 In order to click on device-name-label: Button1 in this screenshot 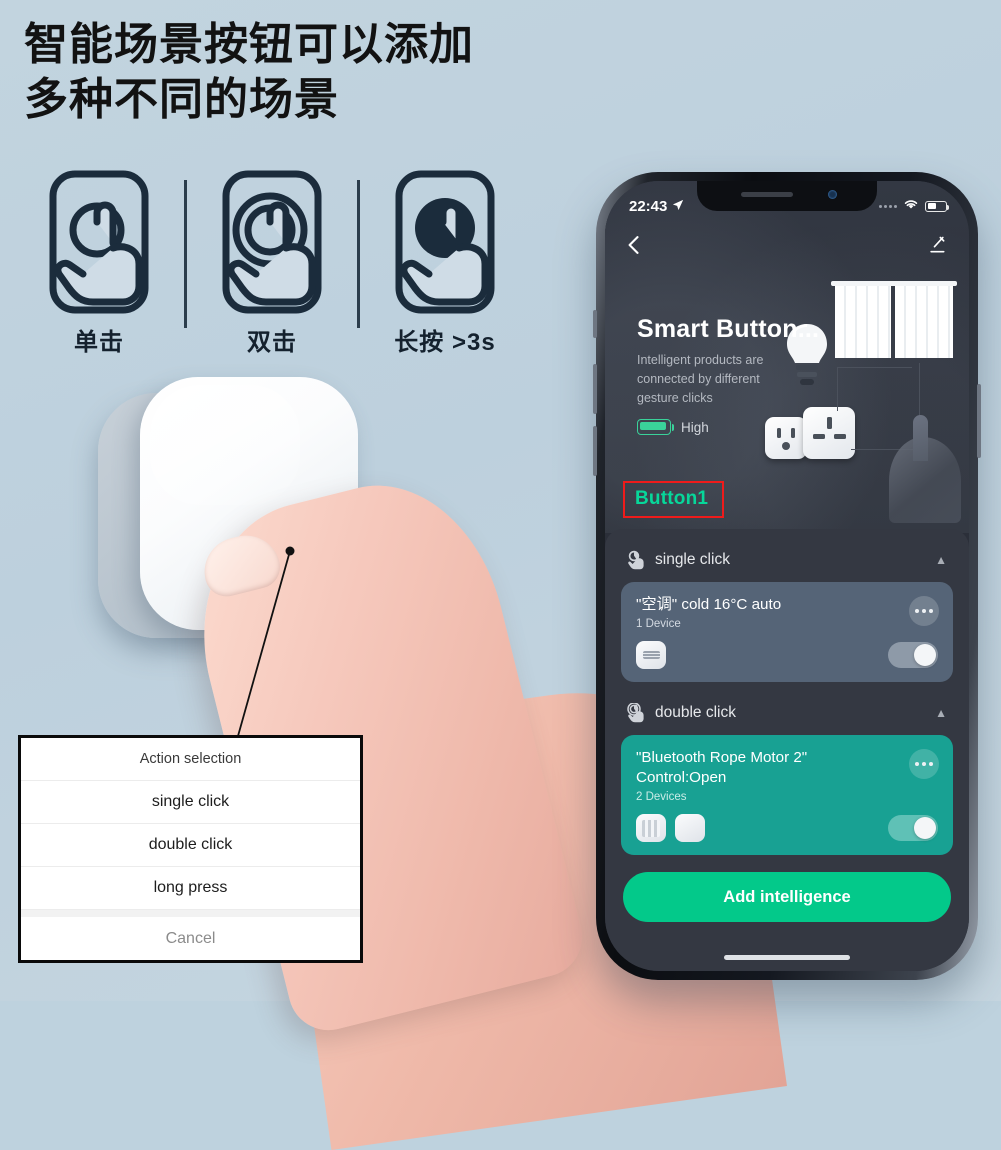, I will do `click(671, 498)`.